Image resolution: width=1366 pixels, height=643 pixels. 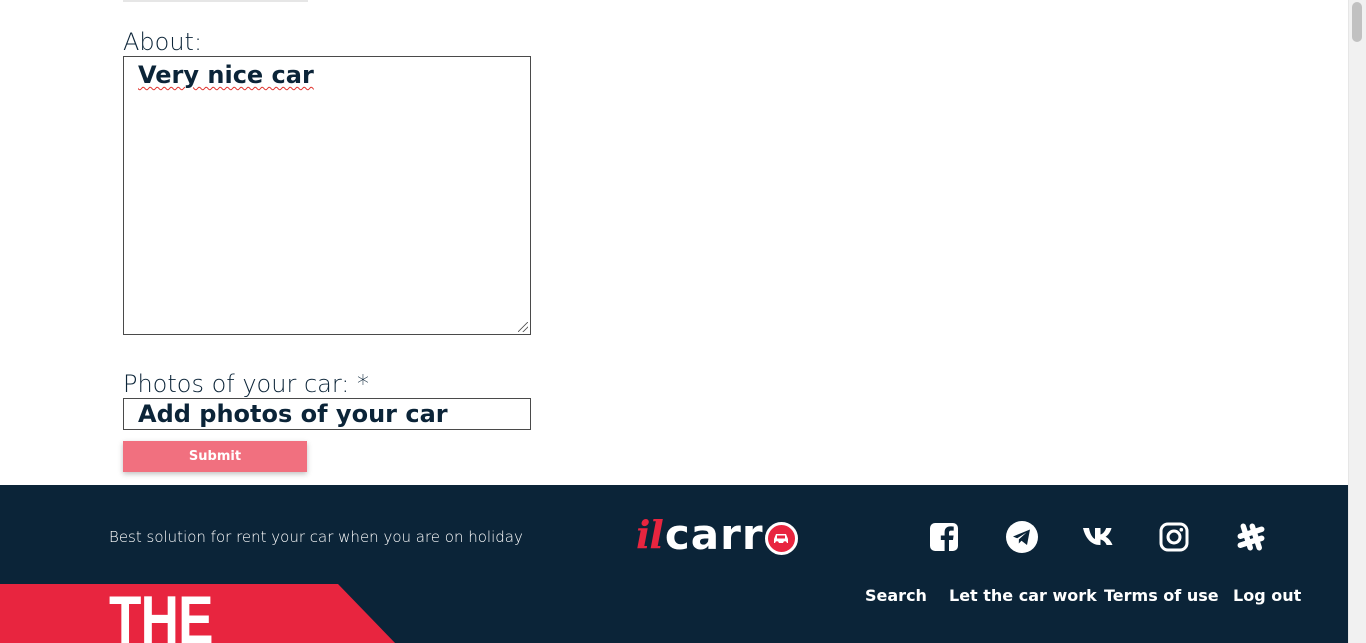 I want to click on footer-nav-terms-of-use: Terms of use, so click(x=1161, y=595).